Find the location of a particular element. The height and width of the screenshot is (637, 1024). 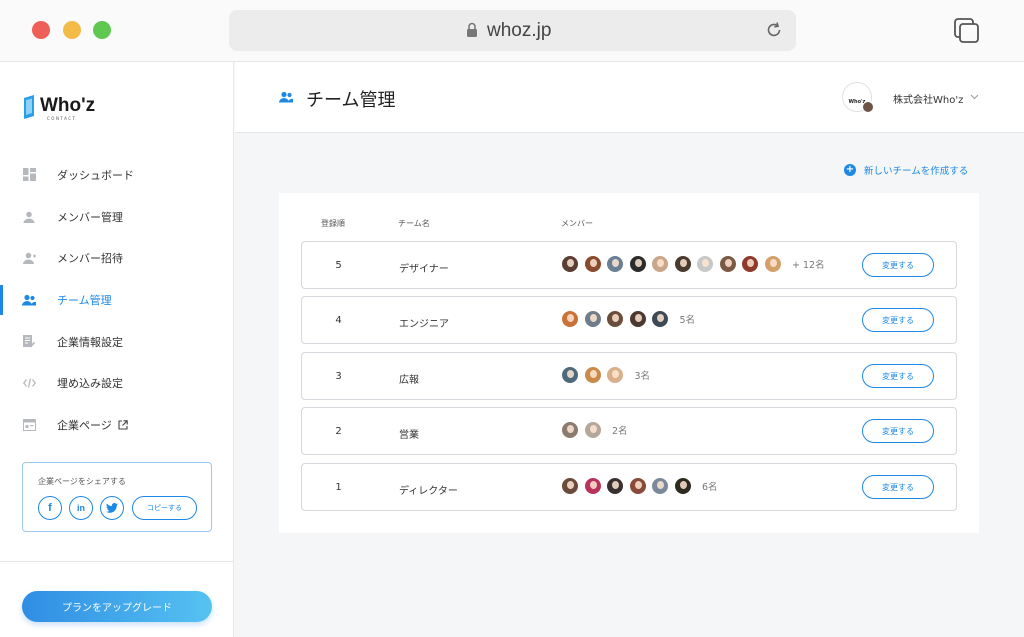

close-window-button is located at coordinates (41, 30).